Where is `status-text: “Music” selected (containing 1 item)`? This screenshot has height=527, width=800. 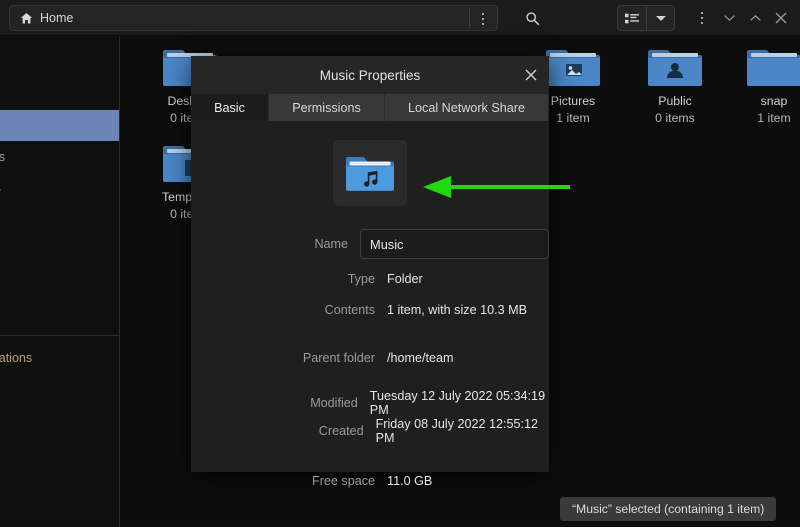 status-text: “Music” selected (containing 1 item) is located at coordinates (668, 509).